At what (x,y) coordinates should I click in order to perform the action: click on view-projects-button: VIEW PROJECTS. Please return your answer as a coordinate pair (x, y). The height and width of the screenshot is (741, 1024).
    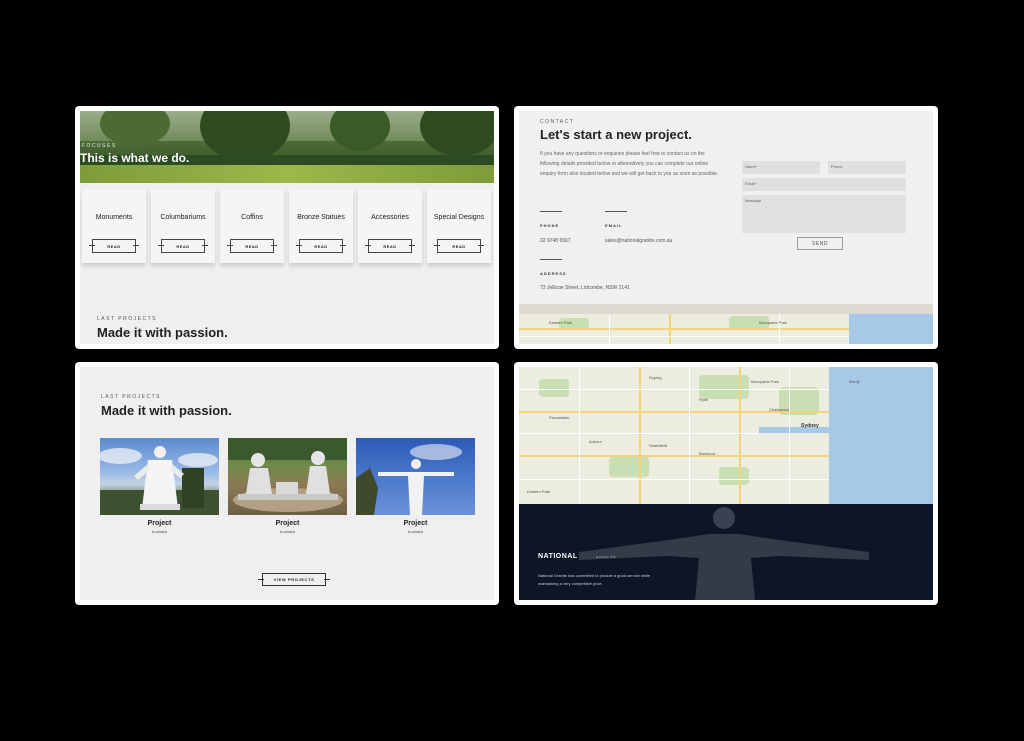
    Looking at the image, I should click on (294, 579).